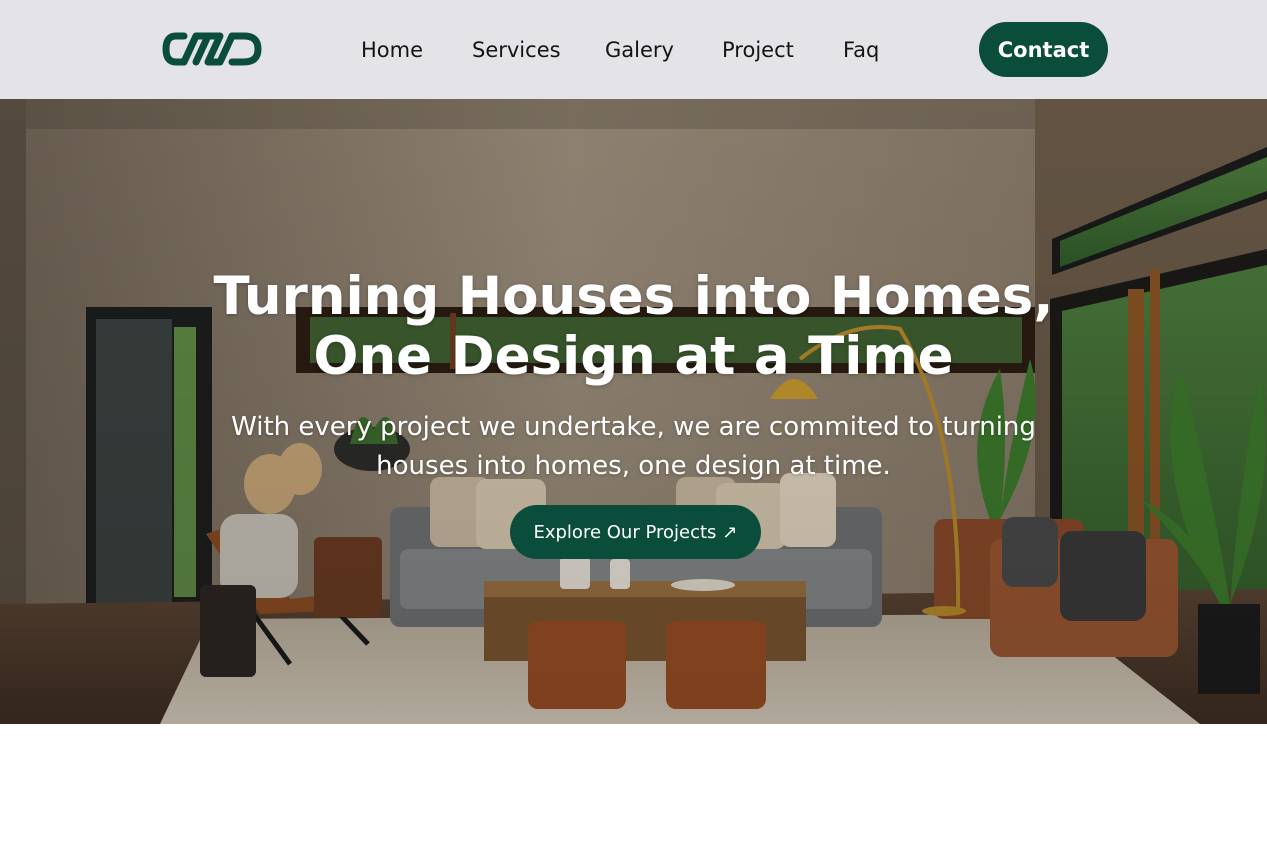  I want to click on hero-title-line-2: One Design at a Time, so click(633, 356).